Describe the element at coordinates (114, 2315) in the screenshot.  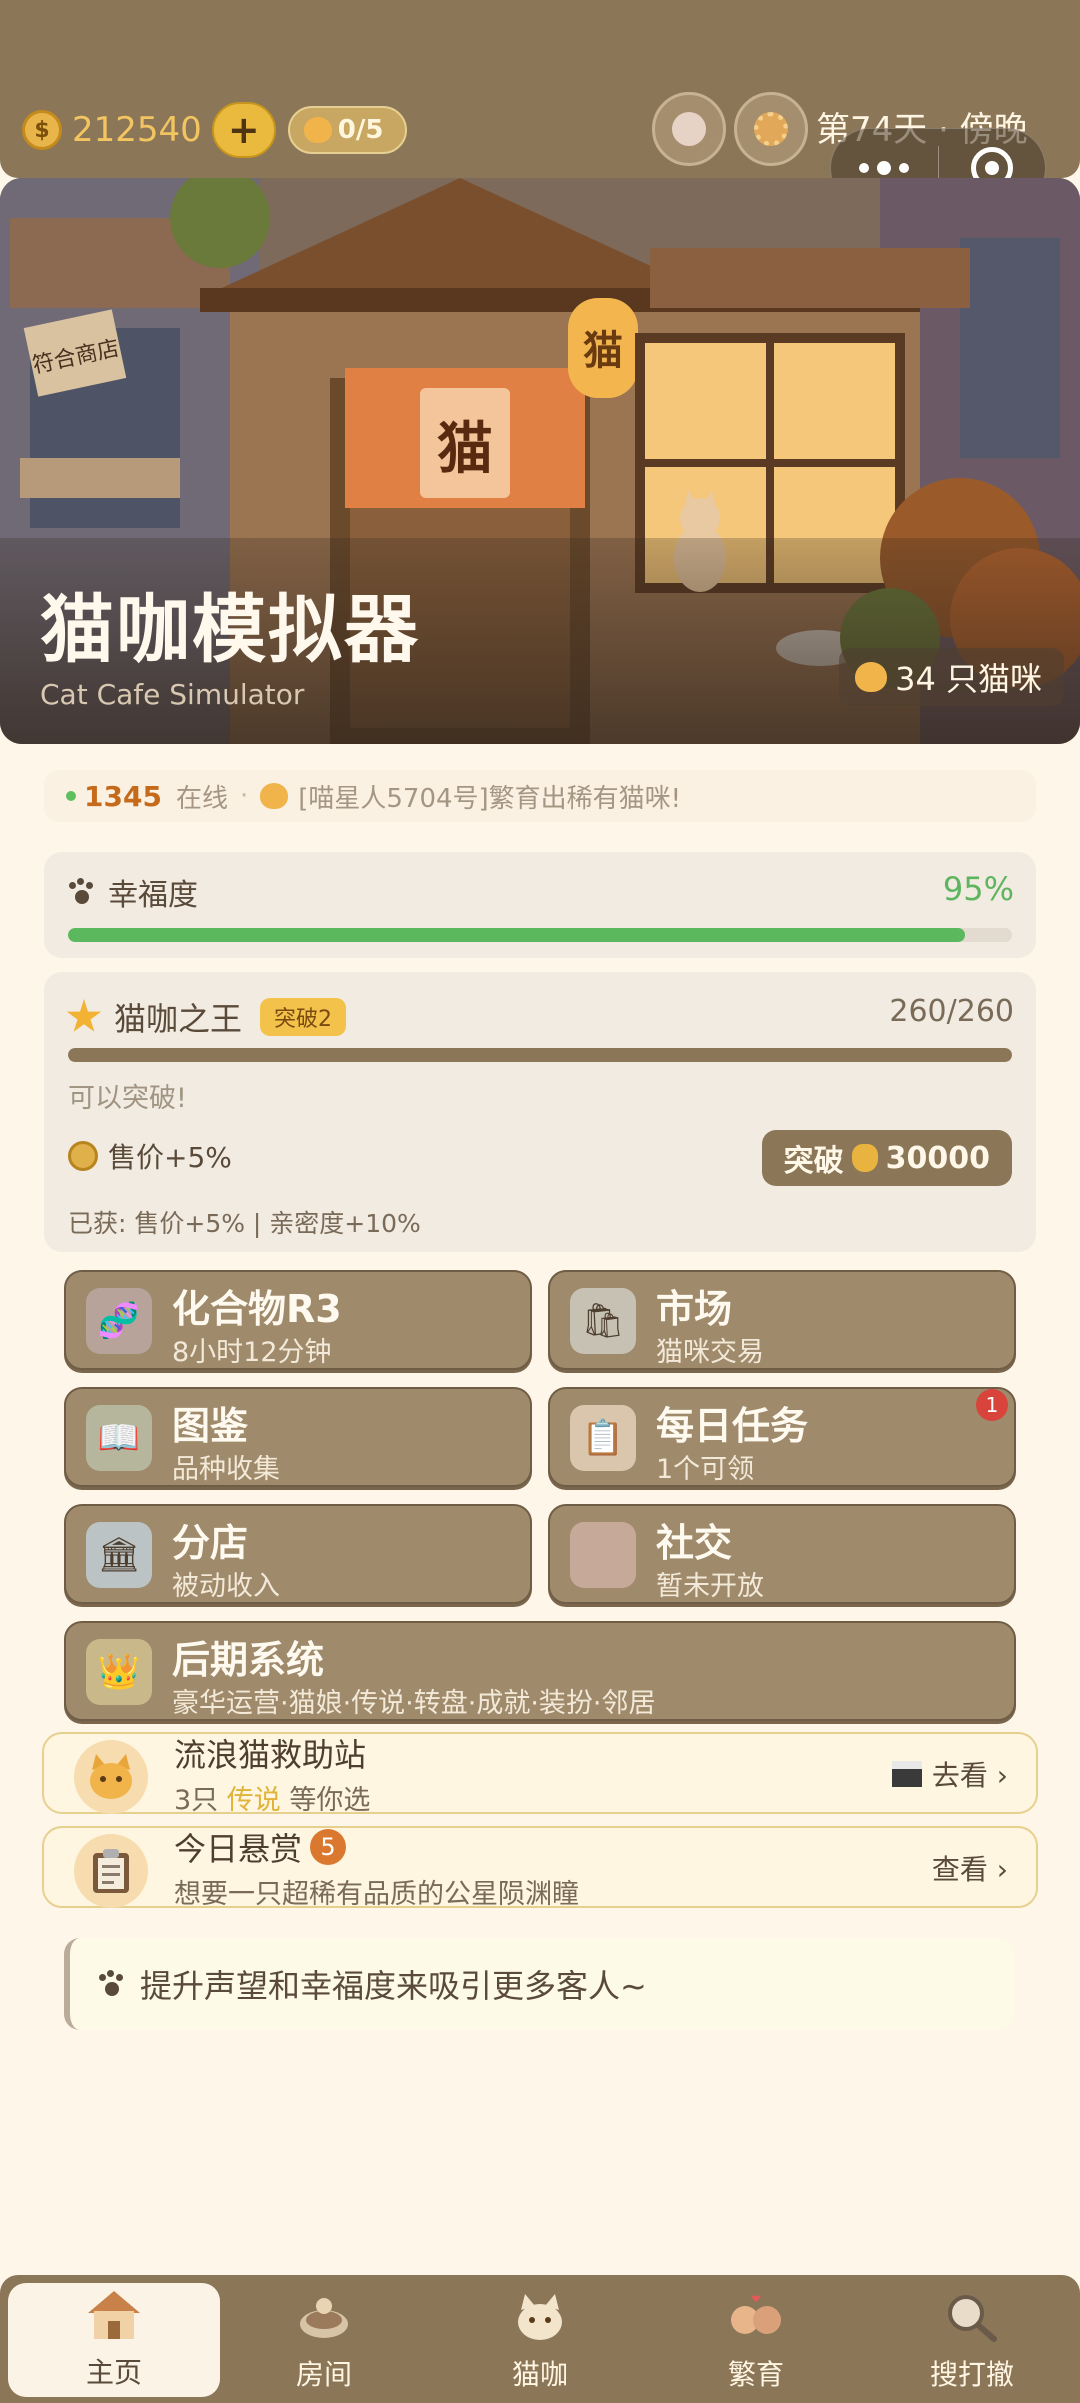
I see `house-icon` at that location.